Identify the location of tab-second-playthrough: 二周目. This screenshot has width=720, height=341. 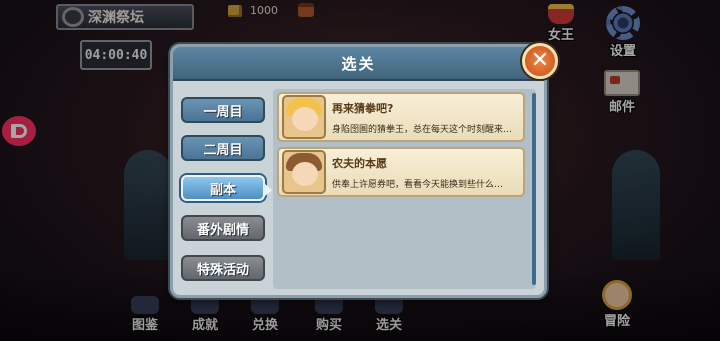
(223, 148).